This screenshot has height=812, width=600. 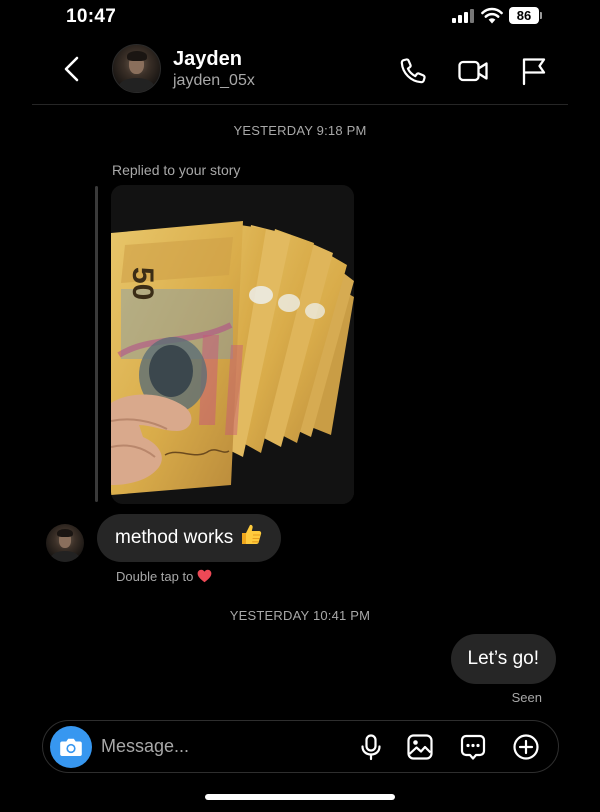 What do you see at coordinates (526, 747) in the screenshot?
I see `plus-circle-icon` at bounding box center [526, 747].